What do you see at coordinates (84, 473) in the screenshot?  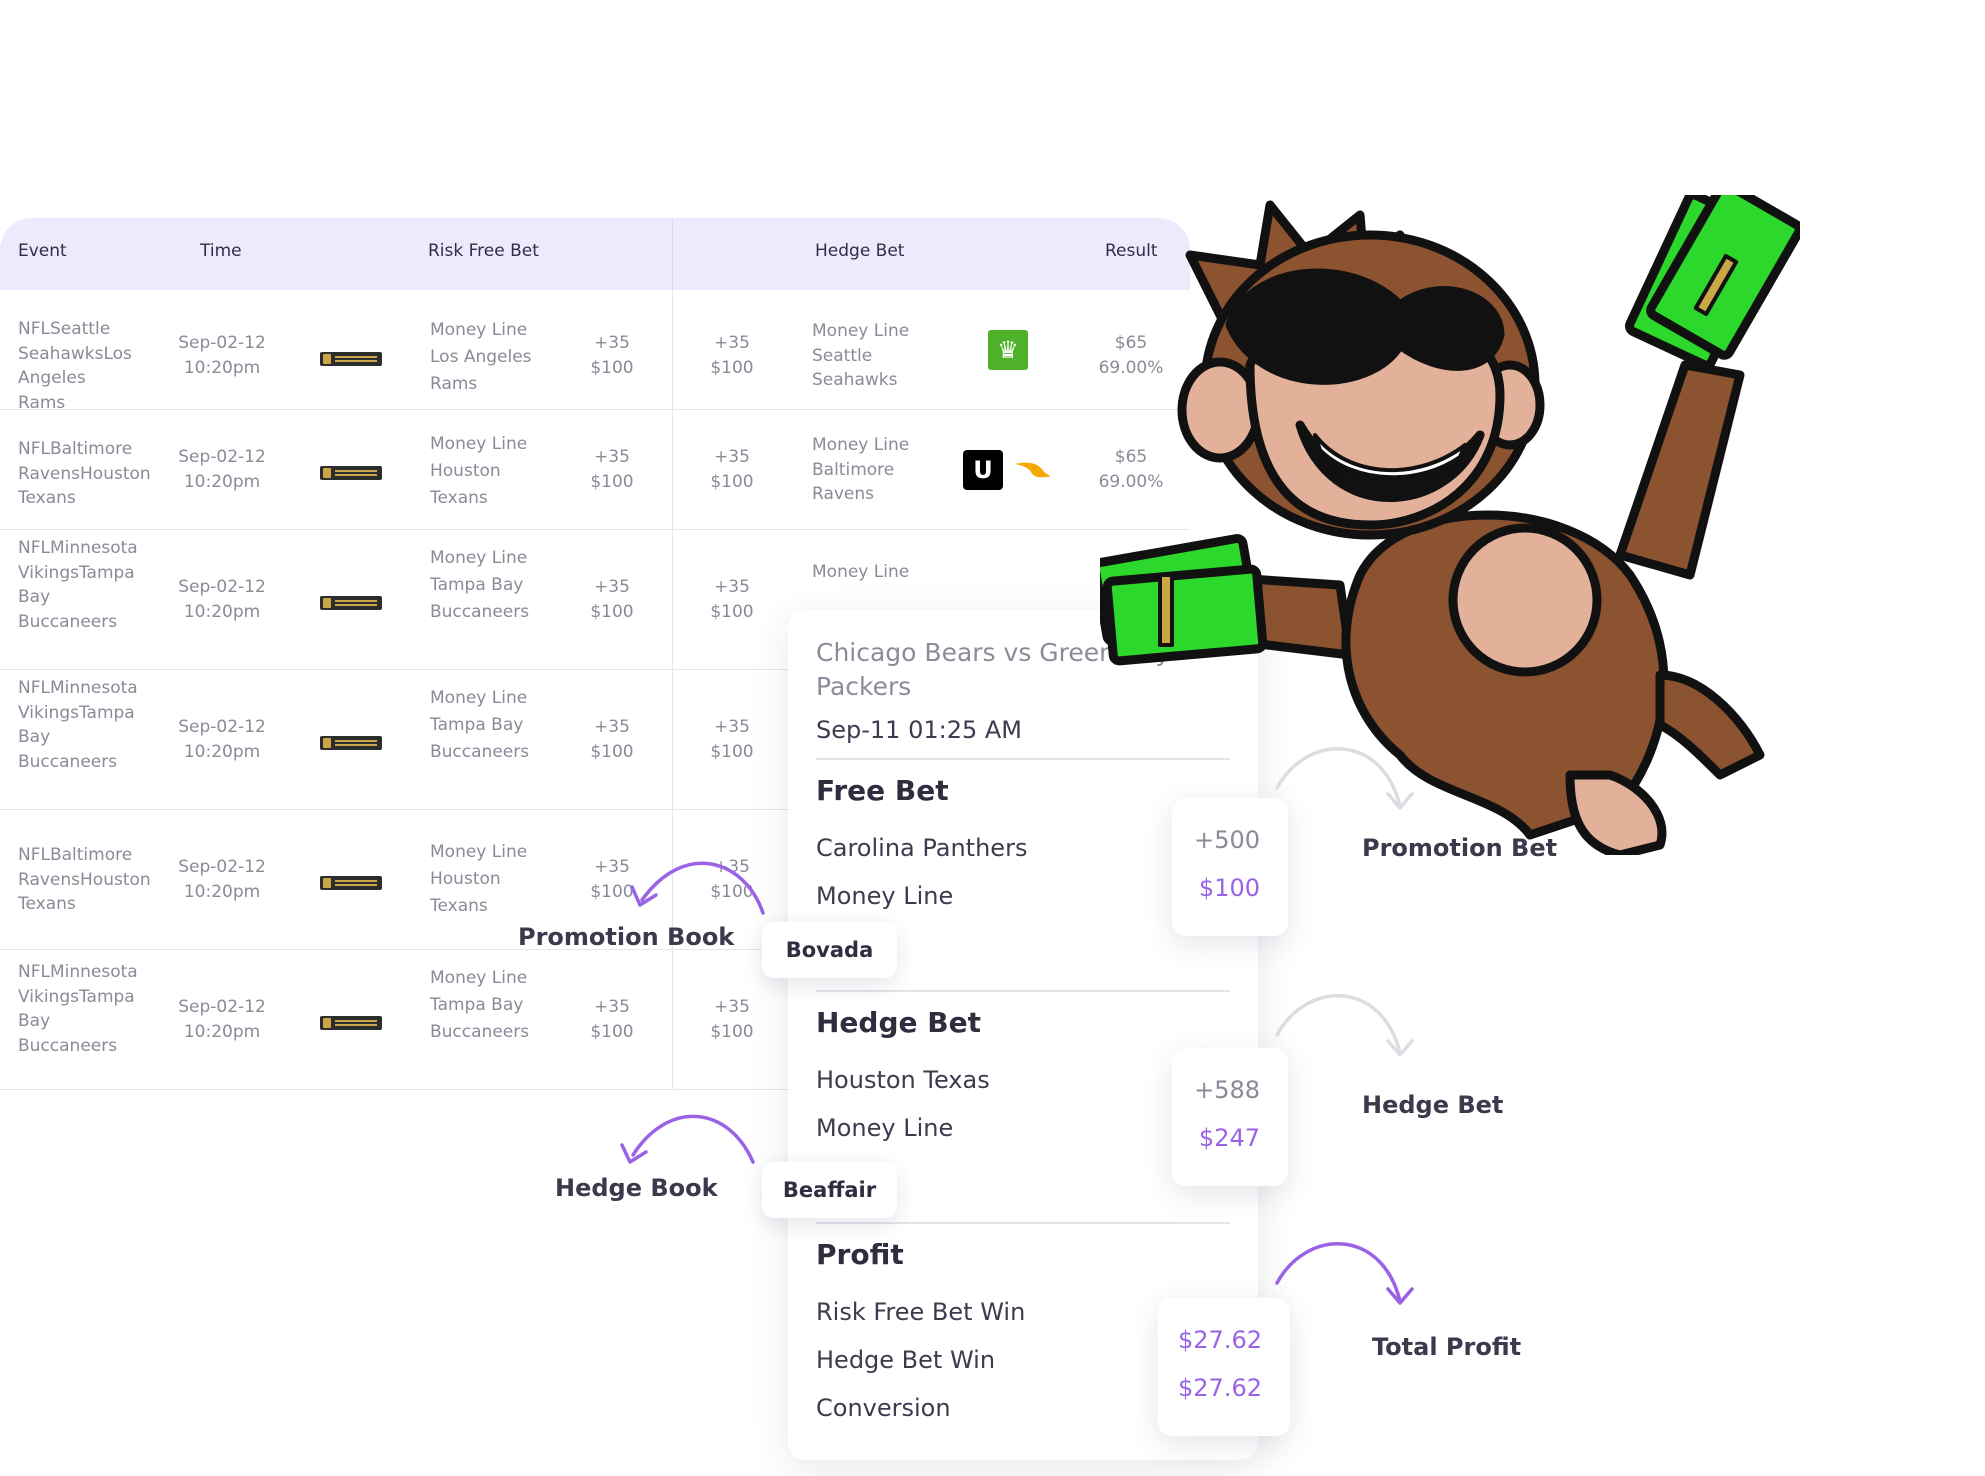 I see `event-name: NFLBaltimore RavensHouston Texans` at bounding box center [84, 473].